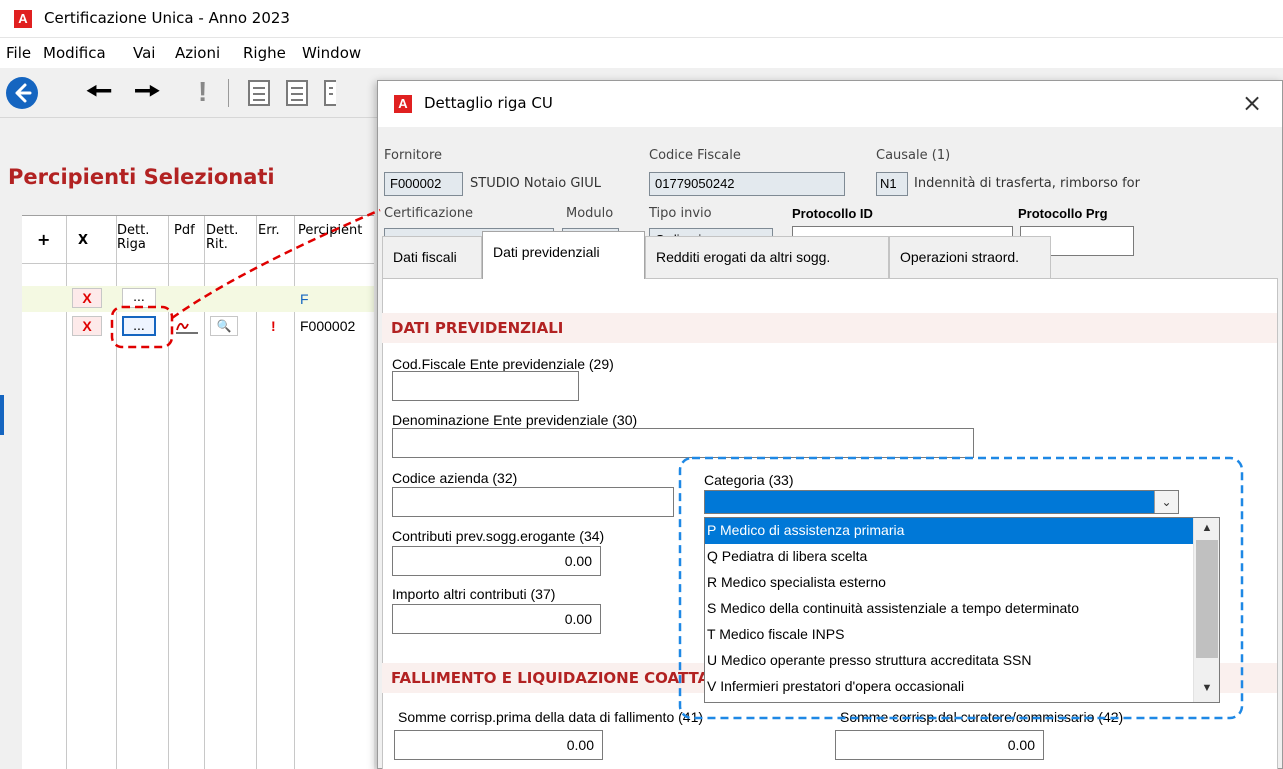  I want to click on left-accent-bar, so click(2, 415).